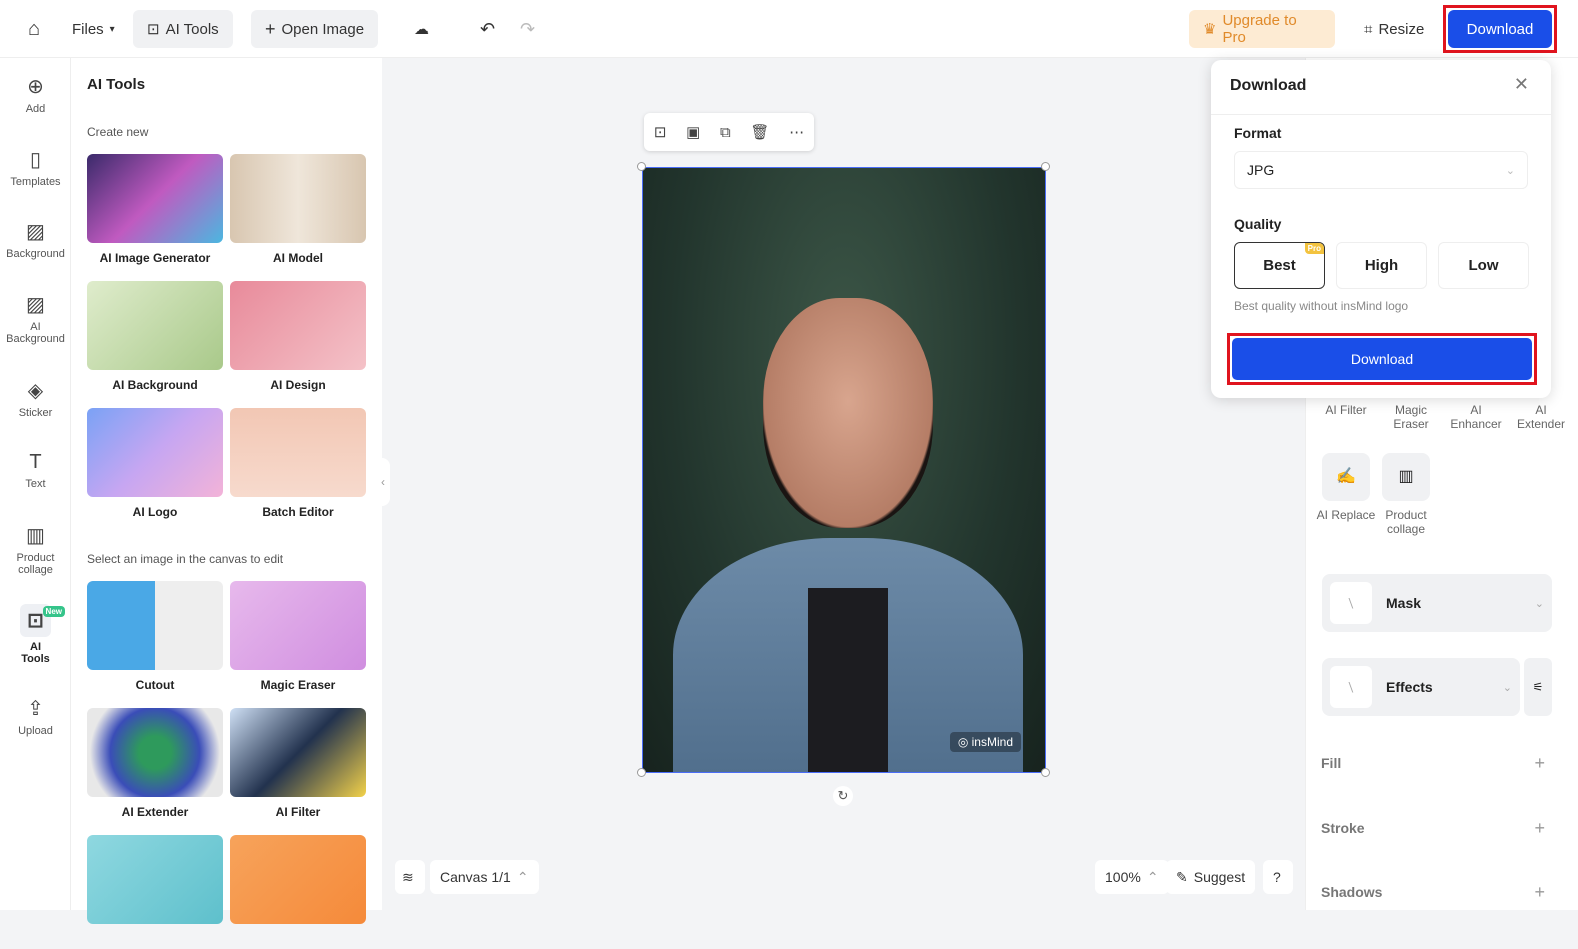 This screenshot has height=949, width=1578. I want to click on help-button: ?, so click(1278, 877).